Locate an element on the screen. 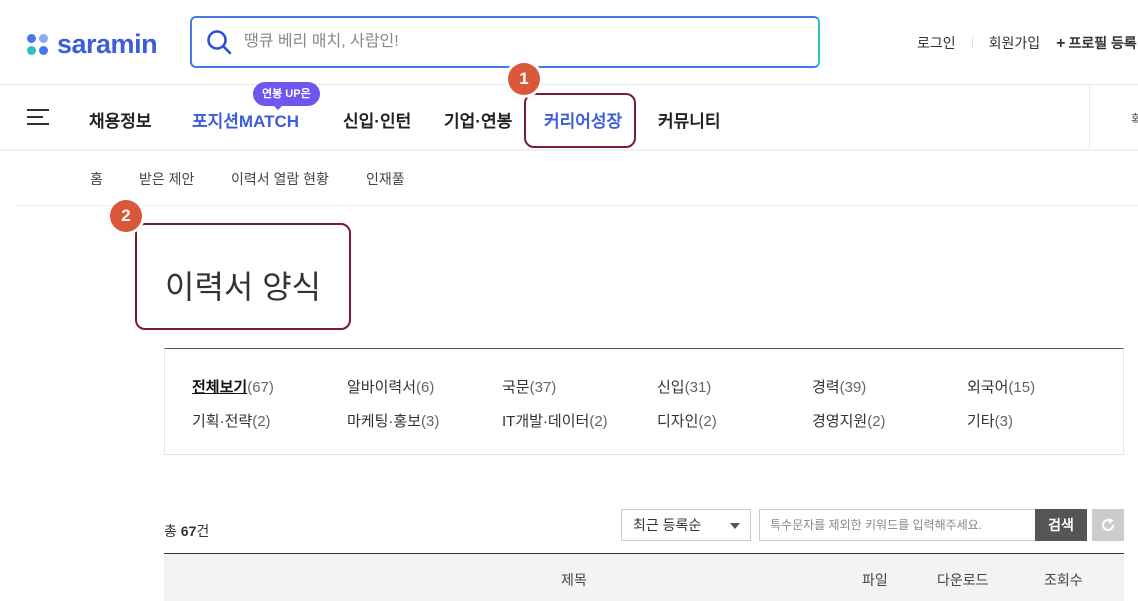 This screenshot has width=1138, height=601. nav-community: 커뮤니티 is located at coordinates (689, 119).